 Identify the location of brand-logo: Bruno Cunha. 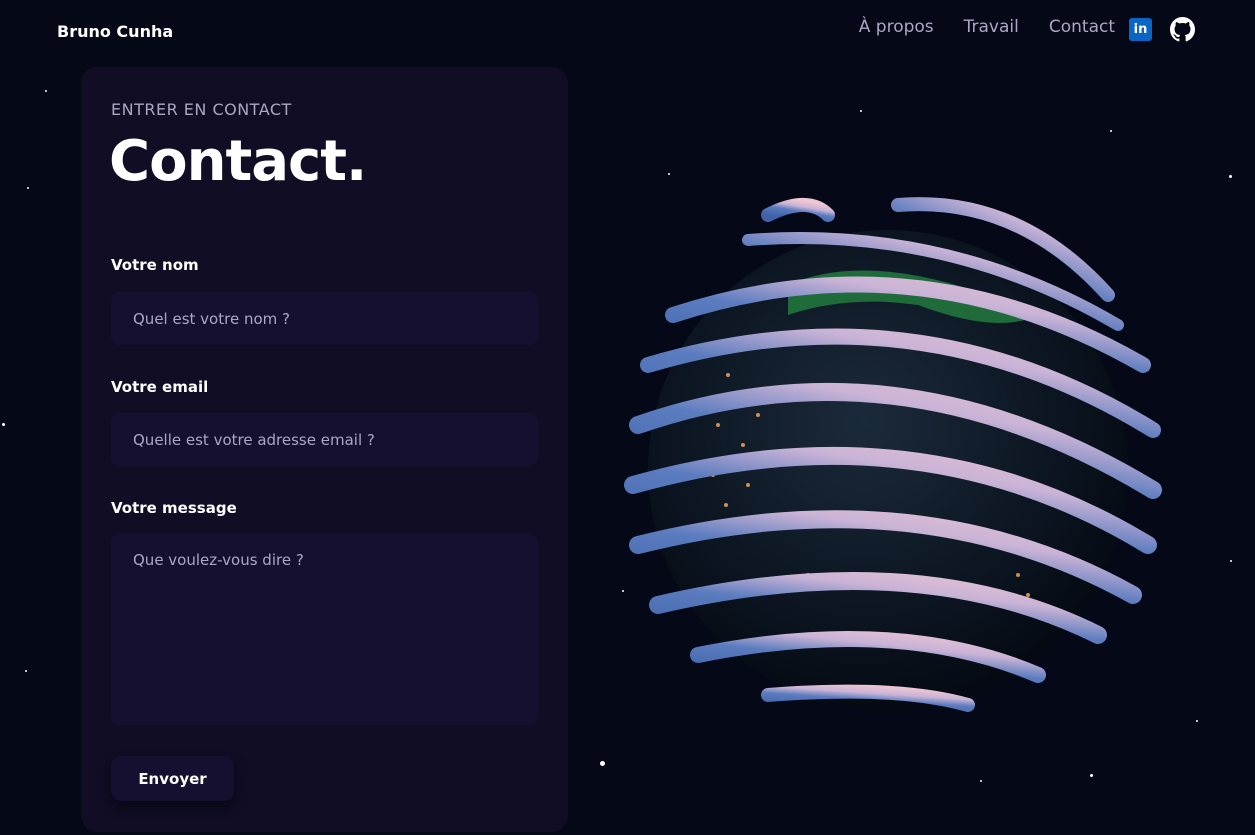
(115, 31).